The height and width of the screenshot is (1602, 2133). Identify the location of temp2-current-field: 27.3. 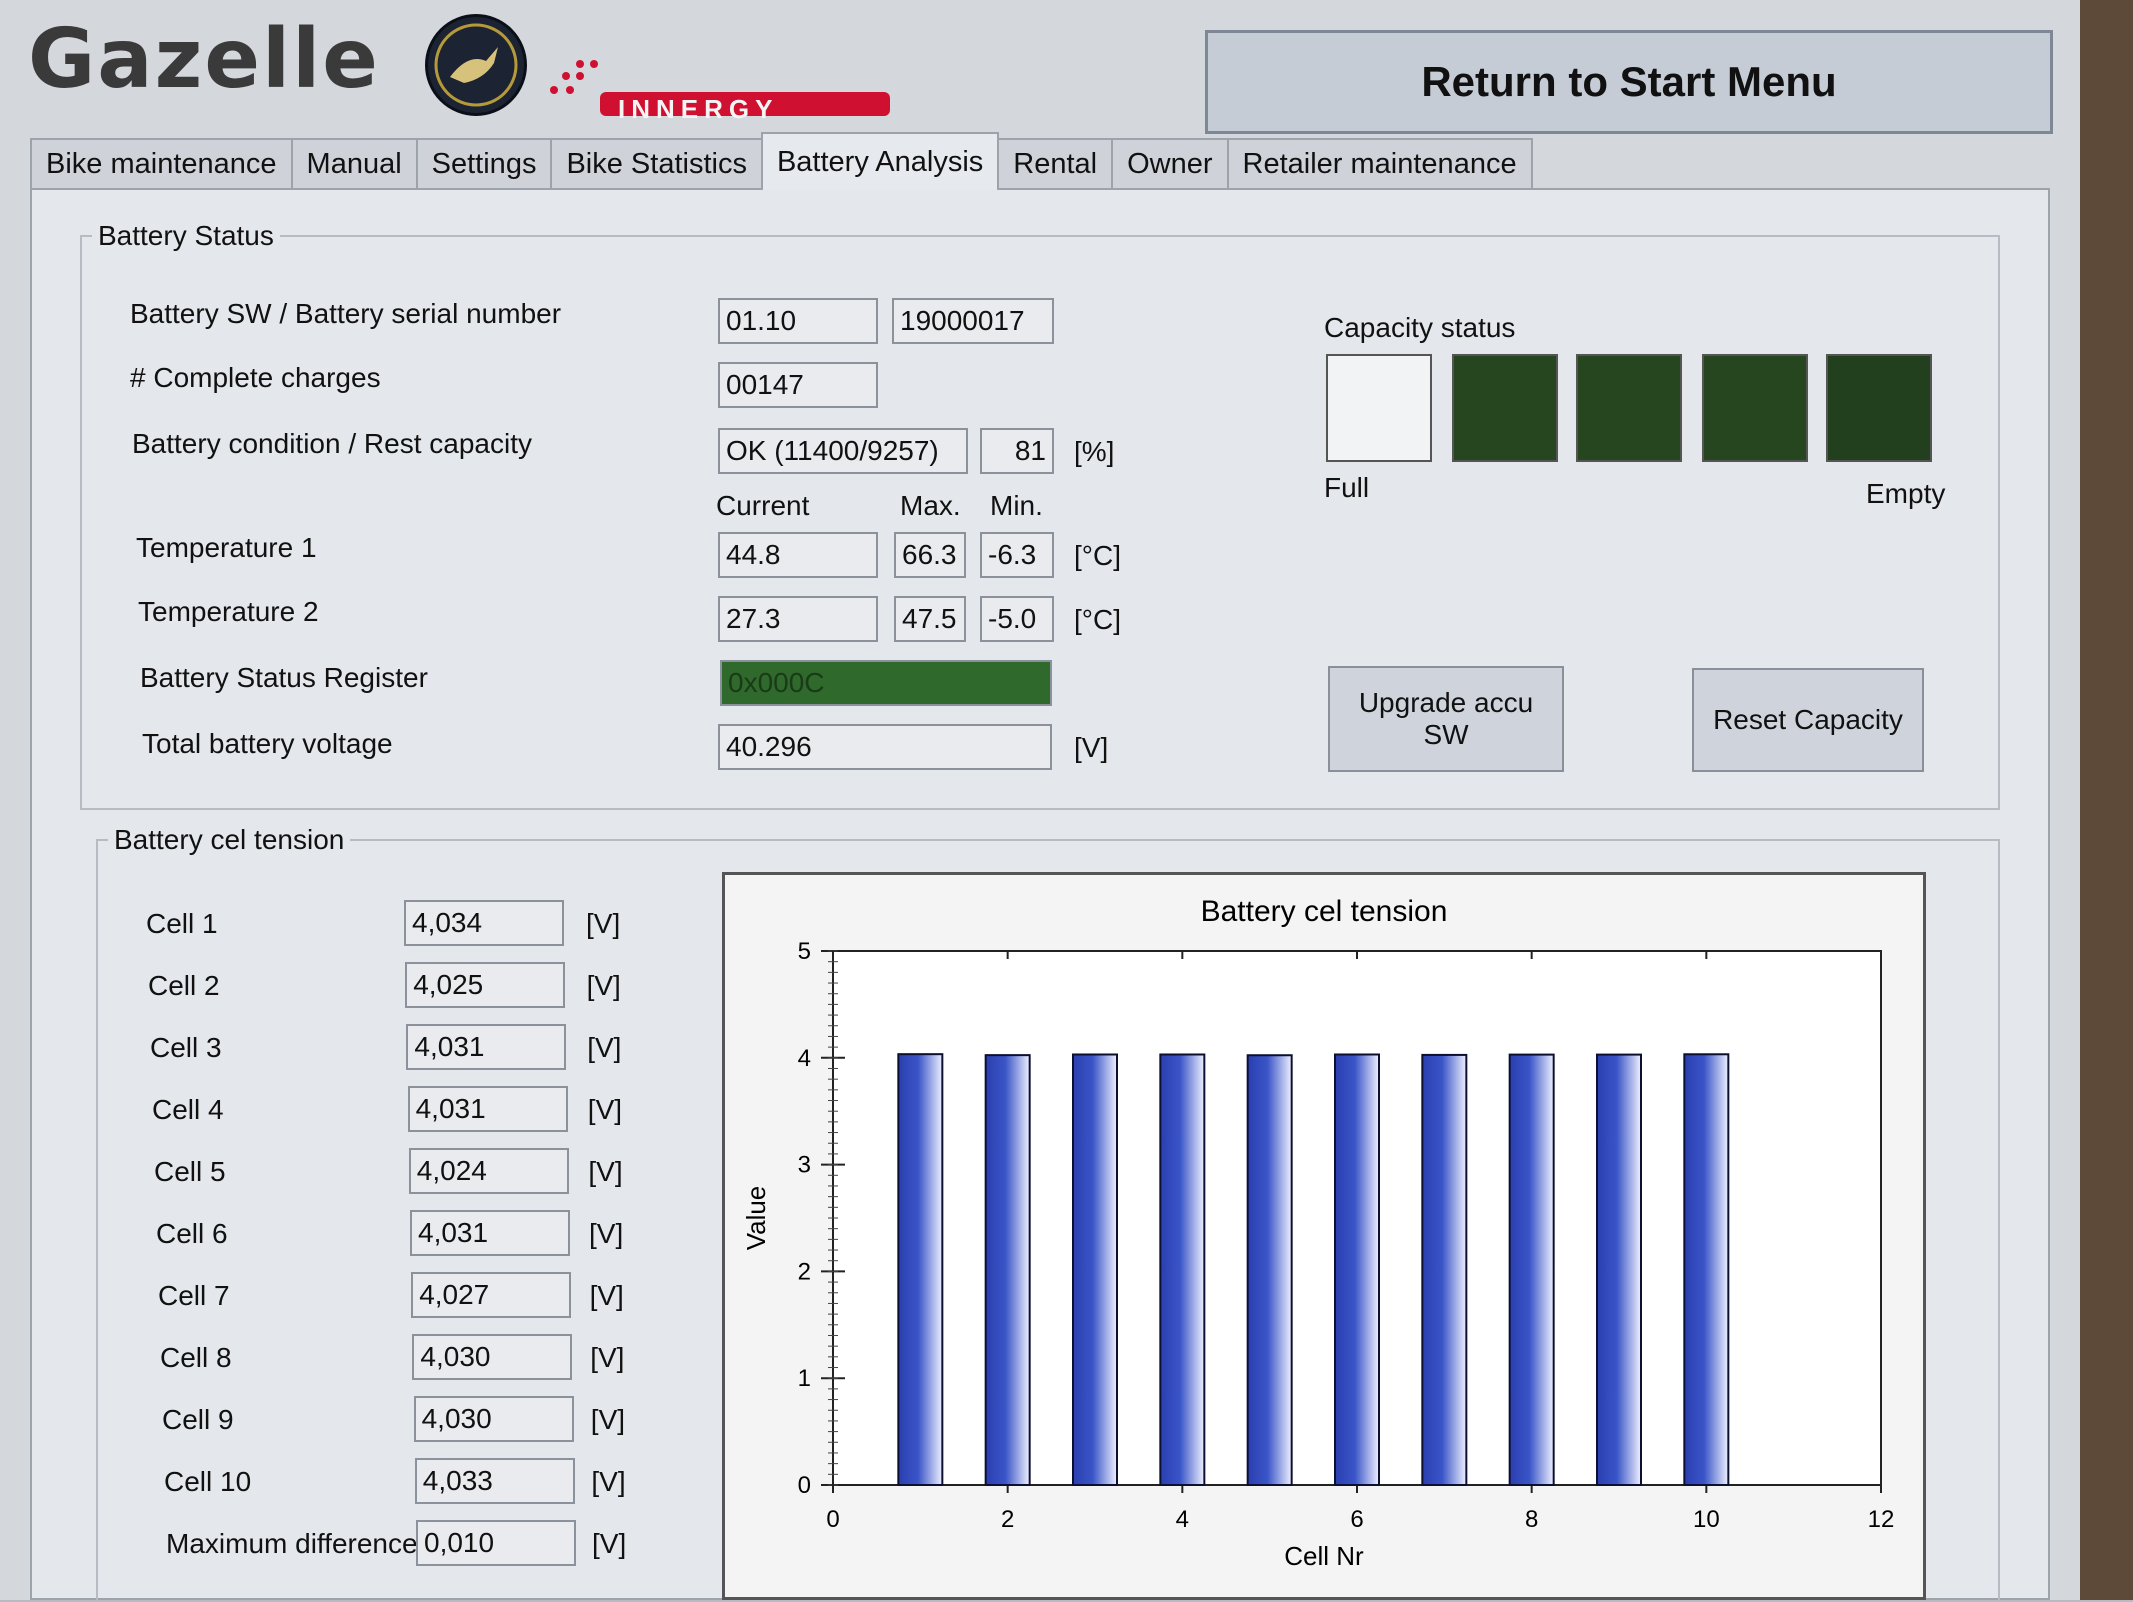
(798, 619).